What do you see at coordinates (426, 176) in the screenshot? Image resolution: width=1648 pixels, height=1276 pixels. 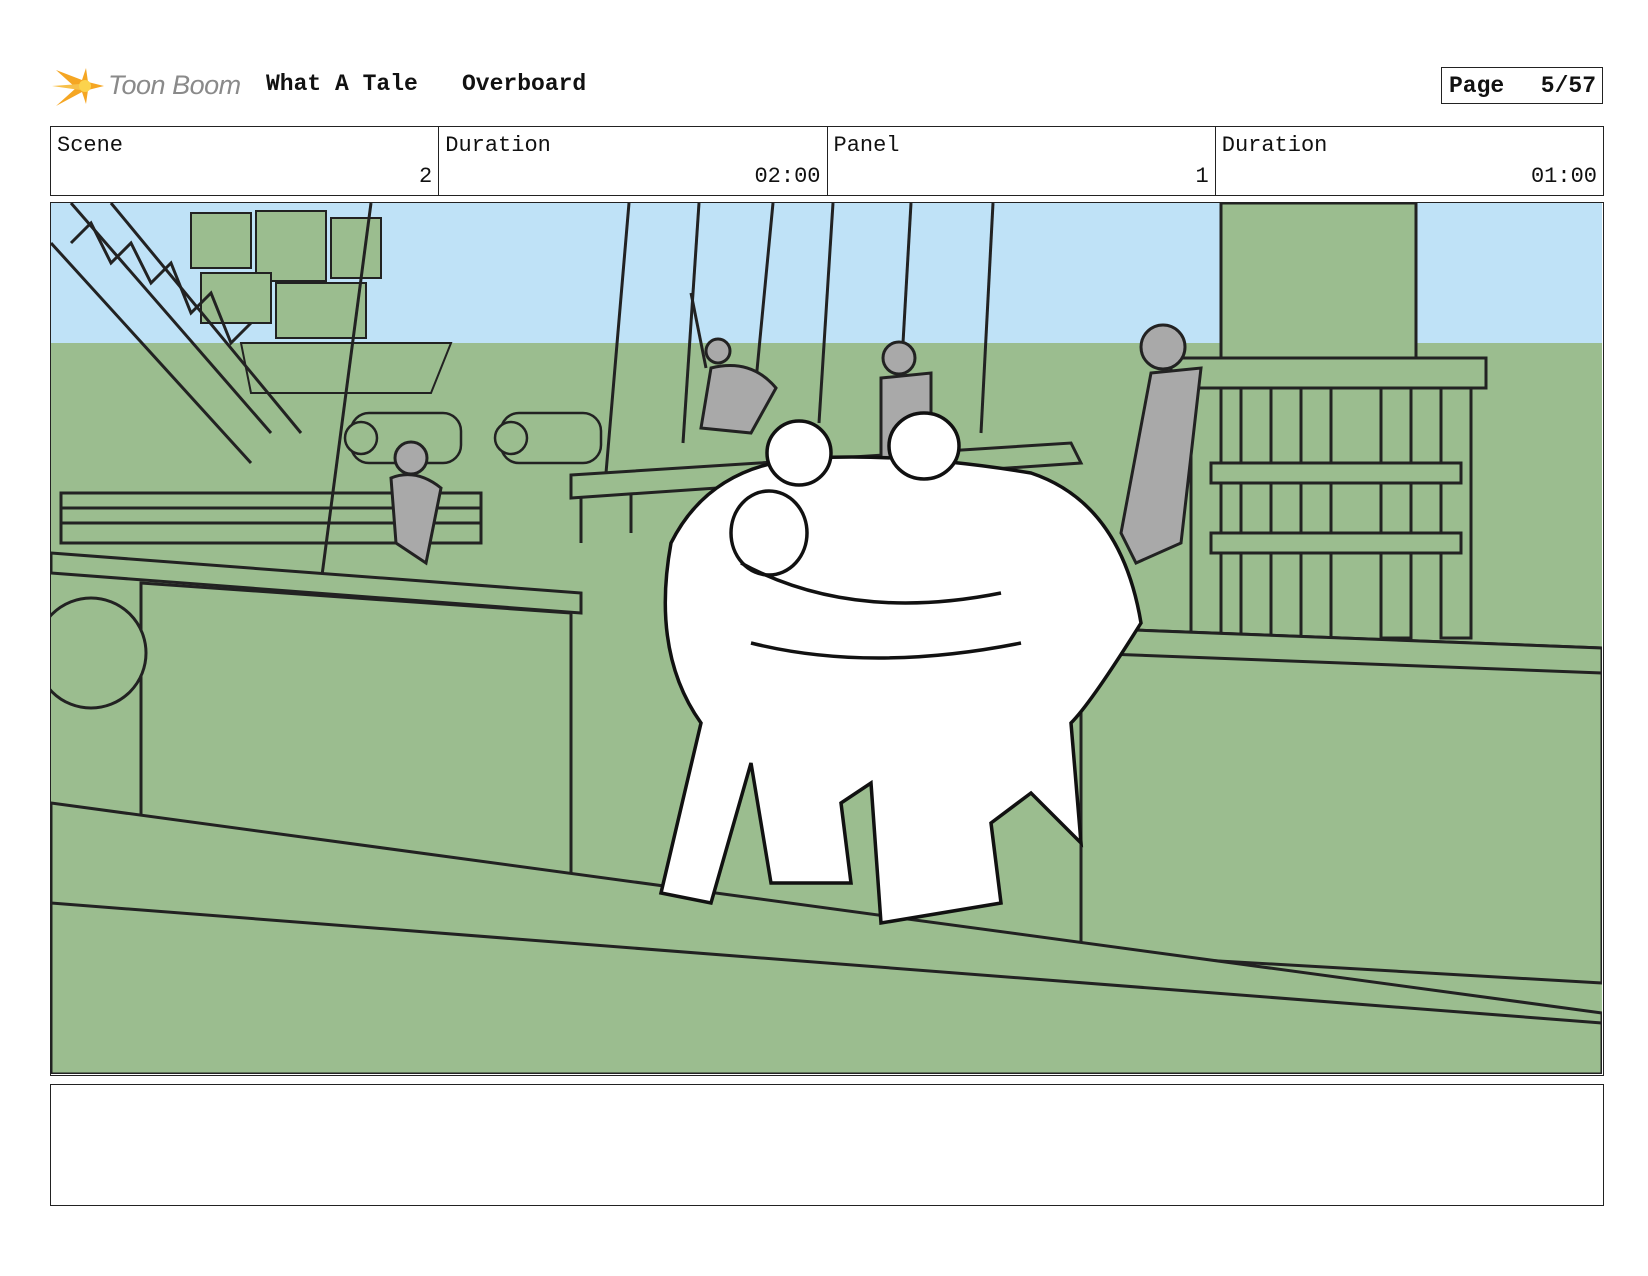 I see `scene-value: 2` at bounding box center [426, 176].